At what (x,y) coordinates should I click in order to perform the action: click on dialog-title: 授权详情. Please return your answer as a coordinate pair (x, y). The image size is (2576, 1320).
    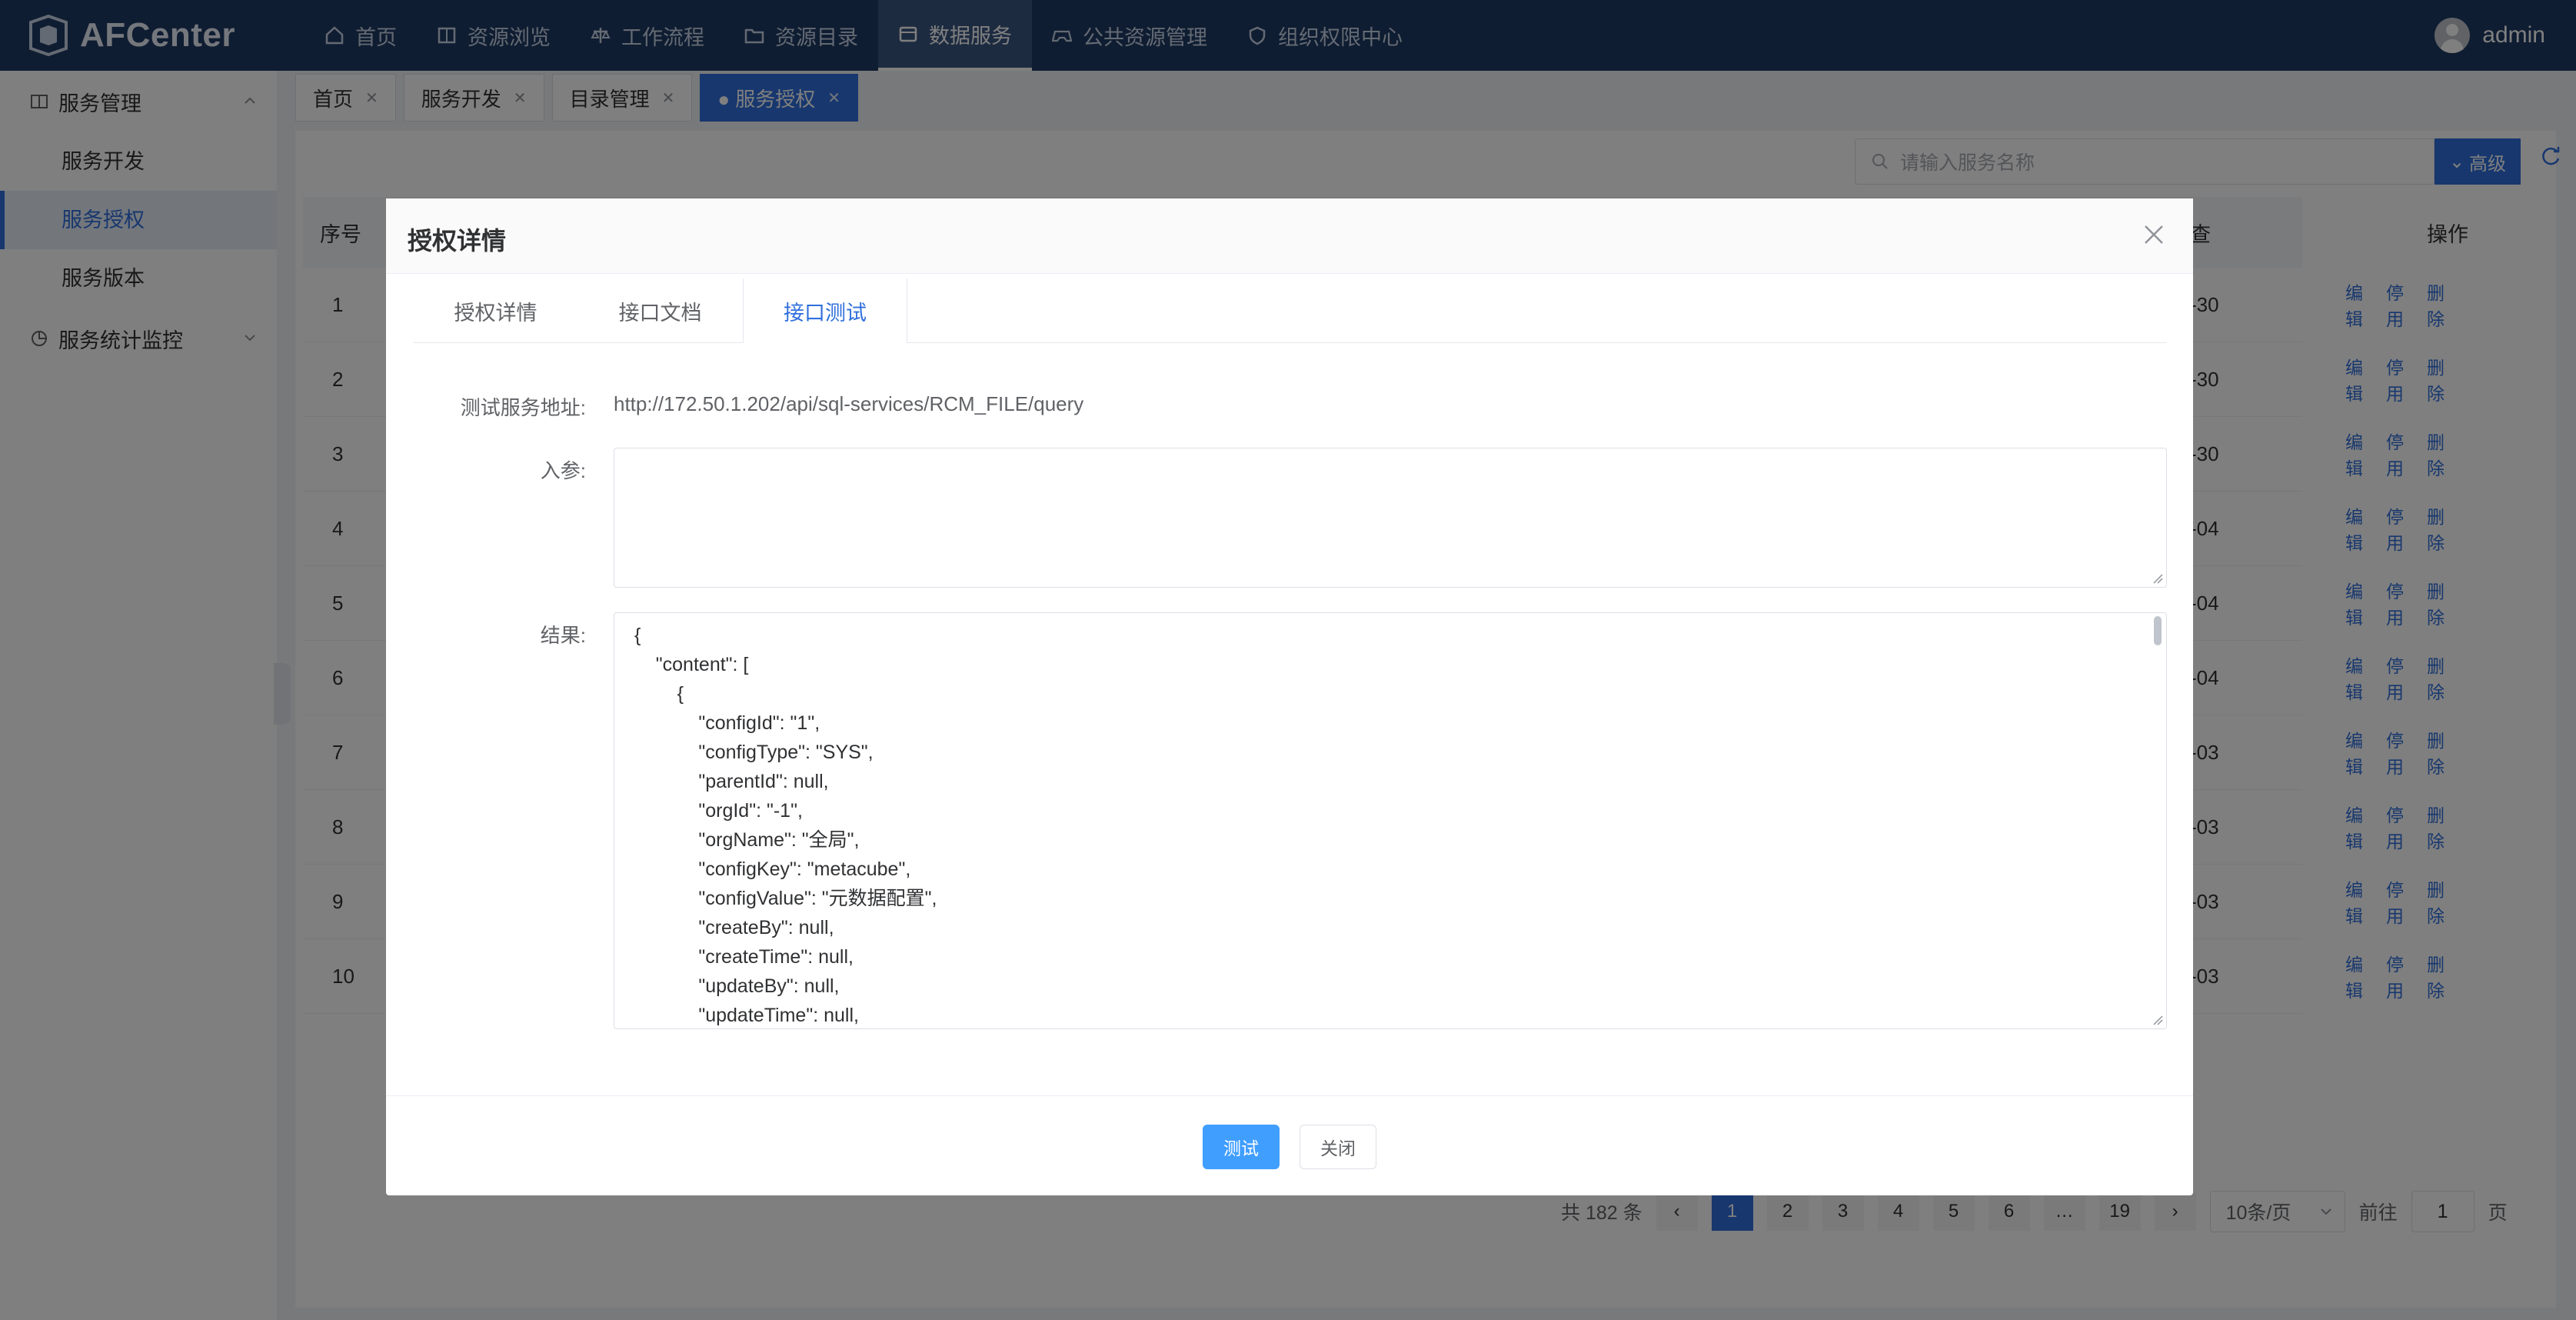
    Looking at the image, I should click on (458, 241).